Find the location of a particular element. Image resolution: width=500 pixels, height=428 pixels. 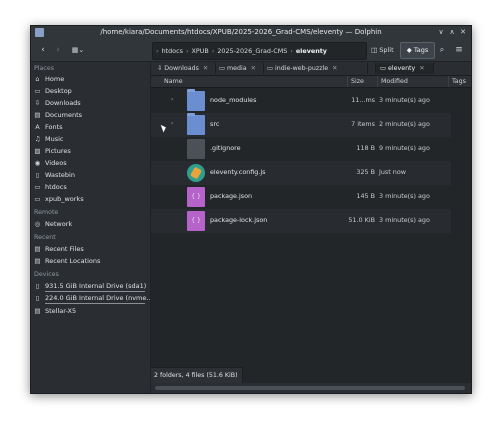

breadcrumb-eleventy: eleventy is located at coordinates (311, 51).